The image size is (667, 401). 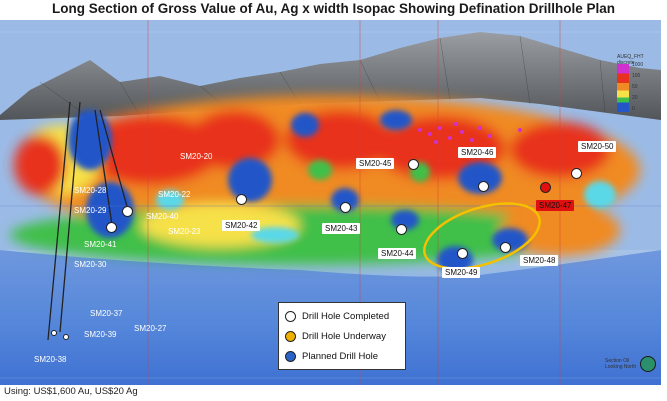 What do you see at coordinates (196, 156) in the screenshot?
I see `hole-label-sm20-20: SM20-20` at bounding box center [196, 156].